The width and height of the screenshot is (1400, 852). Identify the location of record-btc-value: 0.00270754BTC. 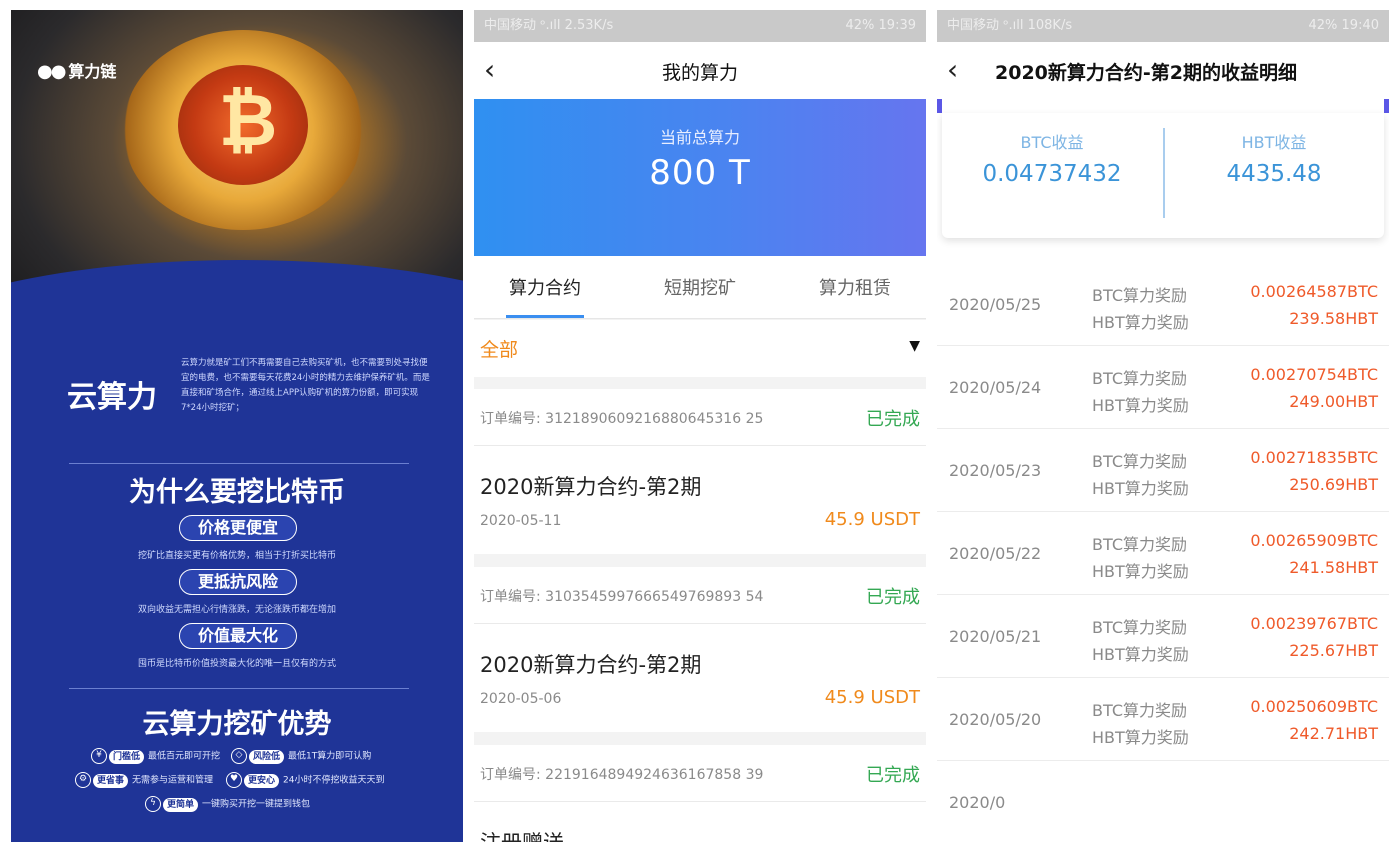
(1314, 374).